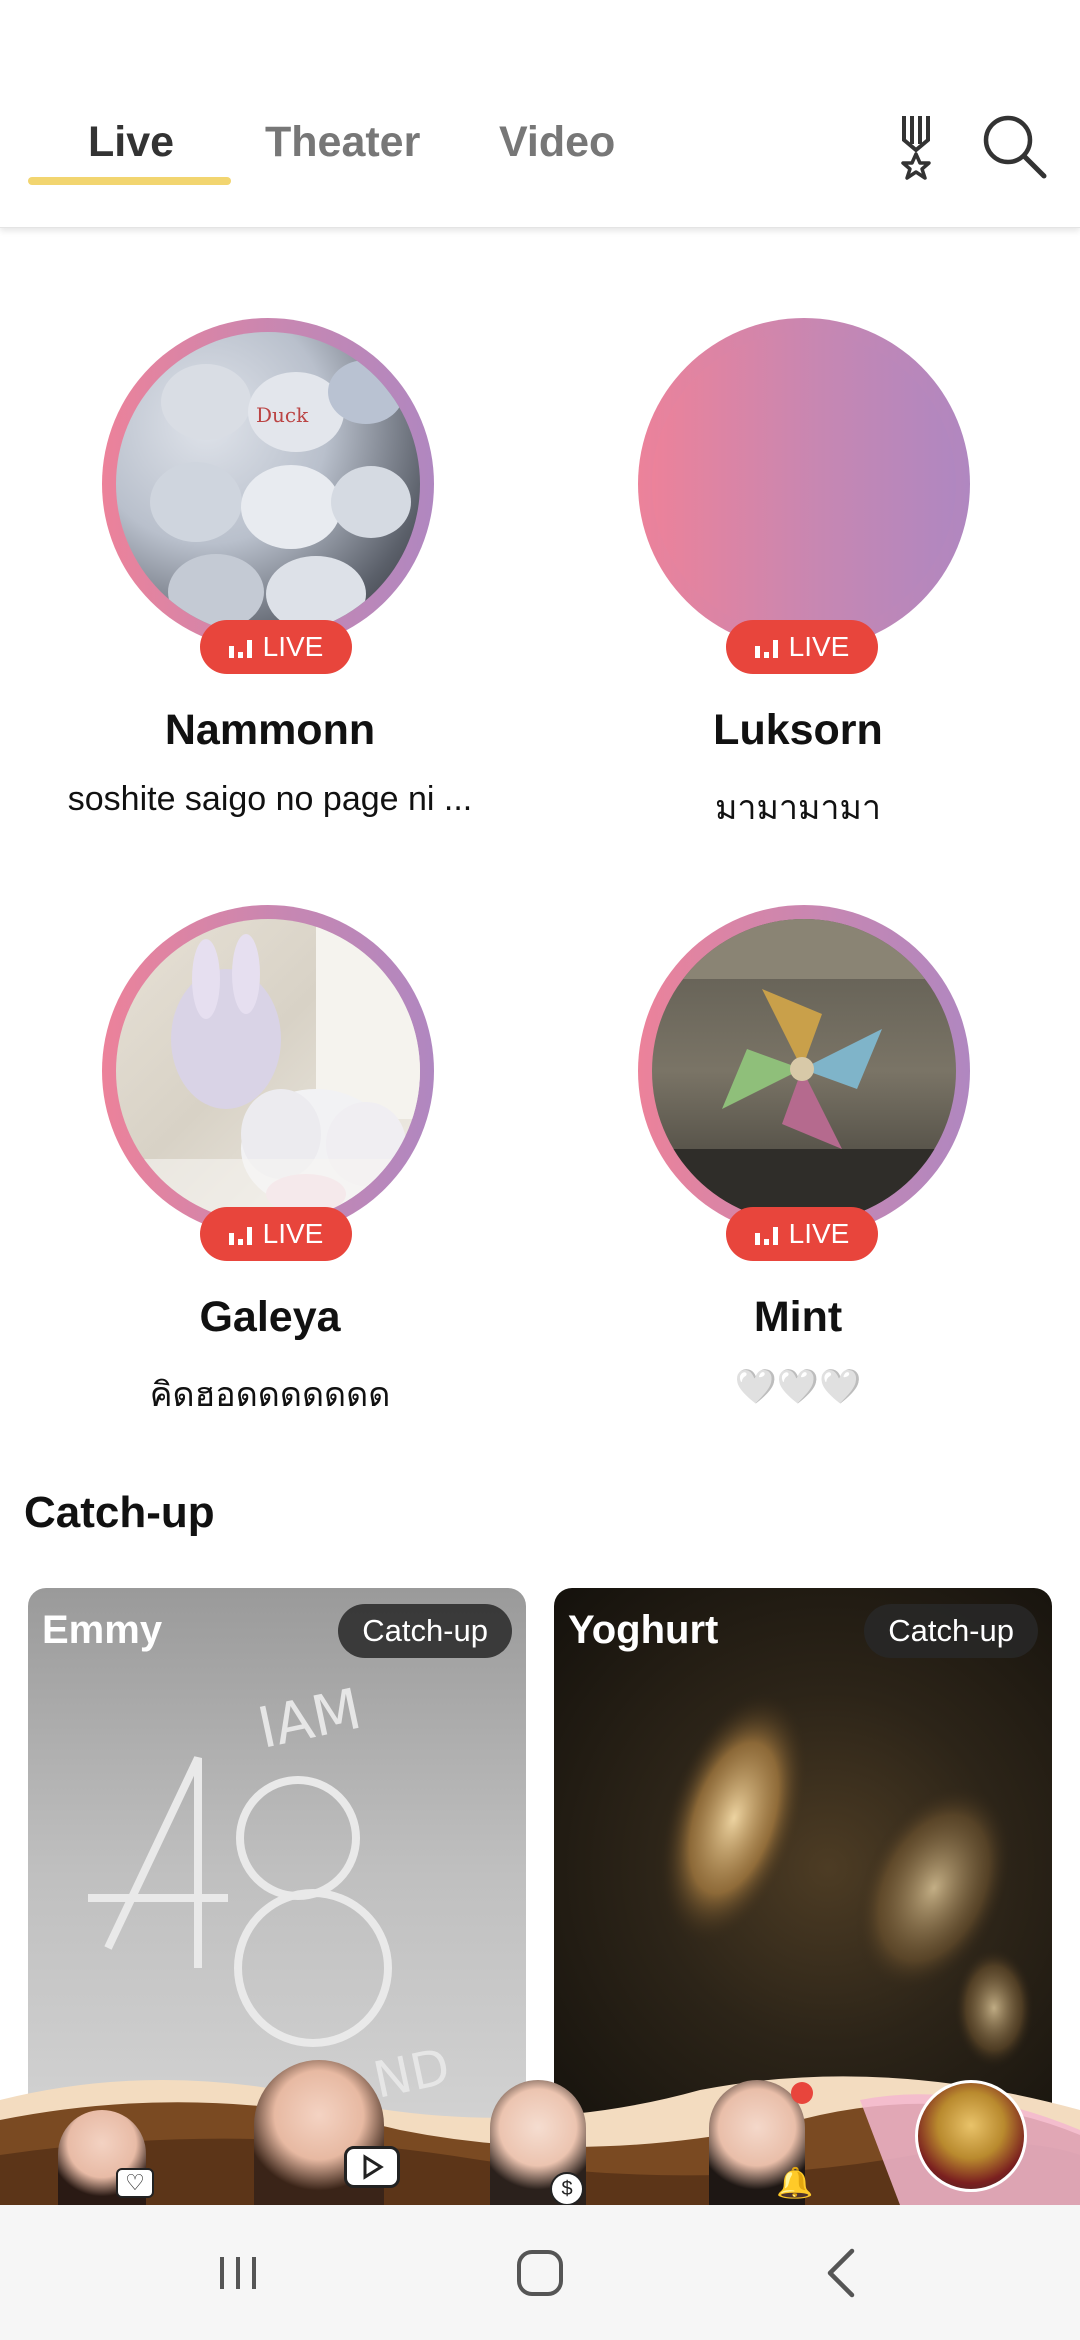 The height and width of the screenshot is (2340, 1080). What do you see at coordinates (540, 114) in the screenshot?
I see `top-bar: Live Theater Video` at bounding box center [540, 114].